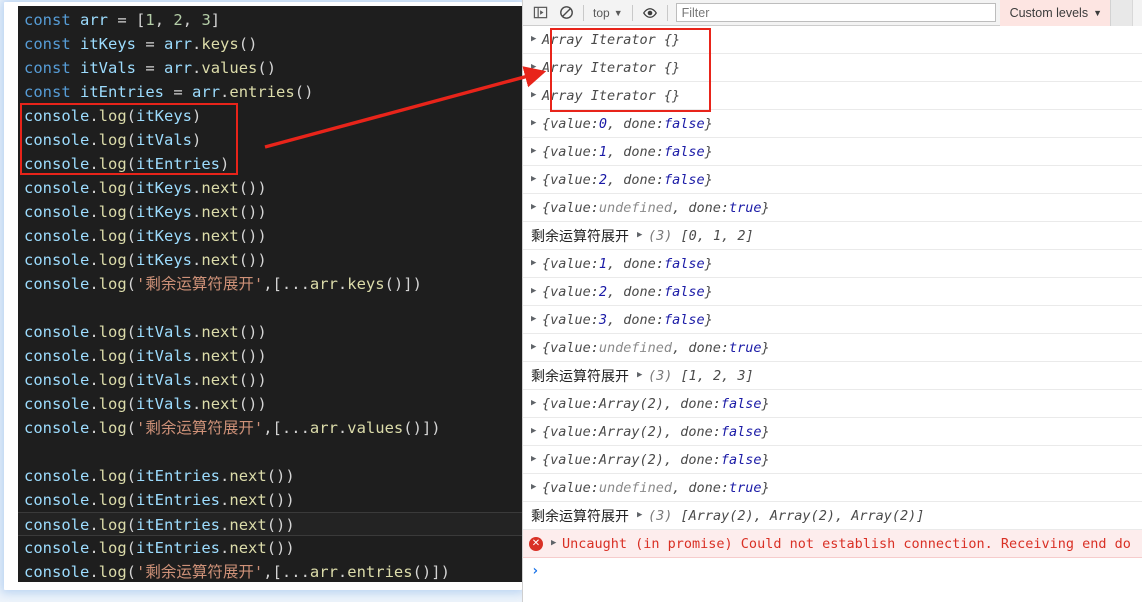  Describe the element at coordinates (603, 123) in the screenshot. I see `iterator-value: 0` at that location.